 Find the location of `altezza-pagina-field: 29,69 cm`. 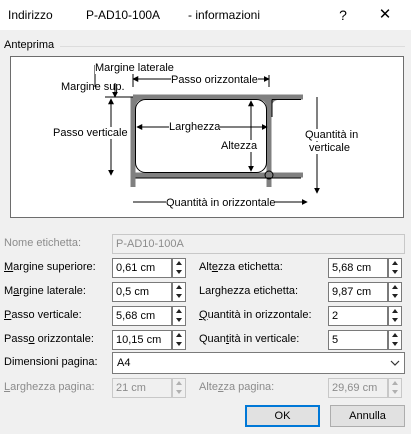

altezza-pagina-field: 29,69 cm is located at coordinates (358, 388).